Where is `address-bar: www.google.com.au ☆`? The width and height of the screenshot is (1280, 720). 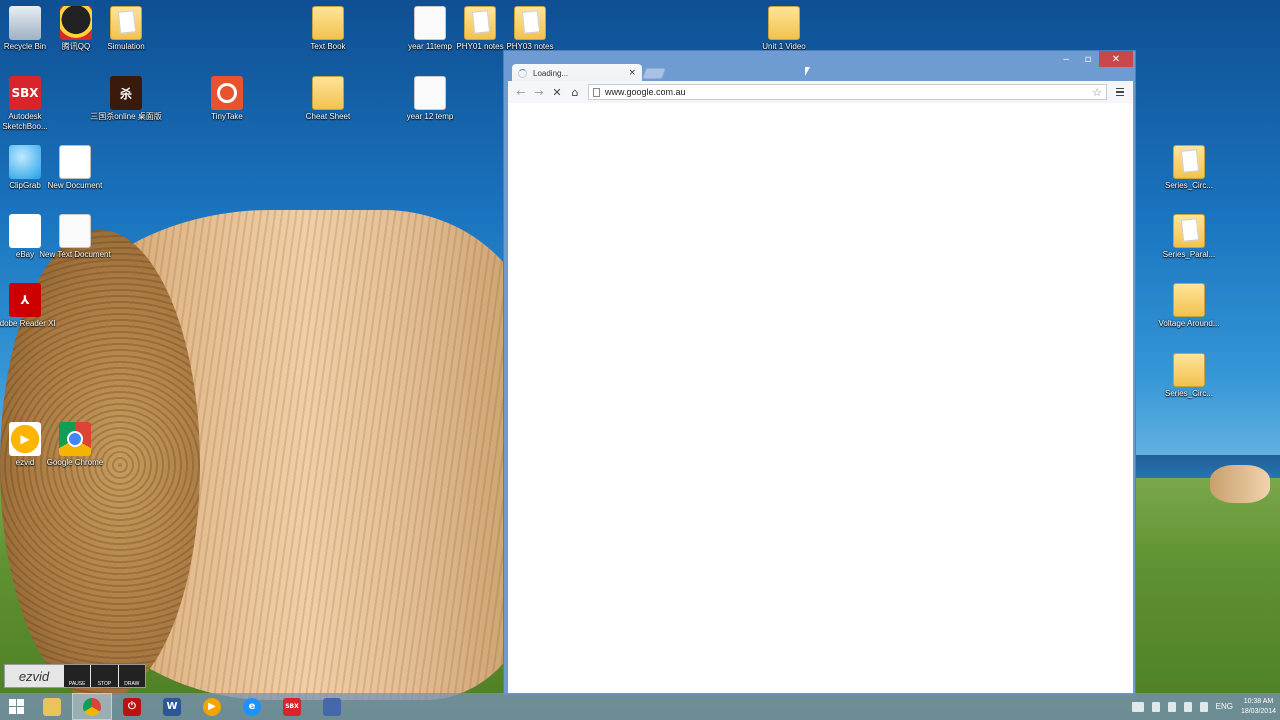 address-bar: www.google.com.au ☆ is located at coordinates (847, 92).